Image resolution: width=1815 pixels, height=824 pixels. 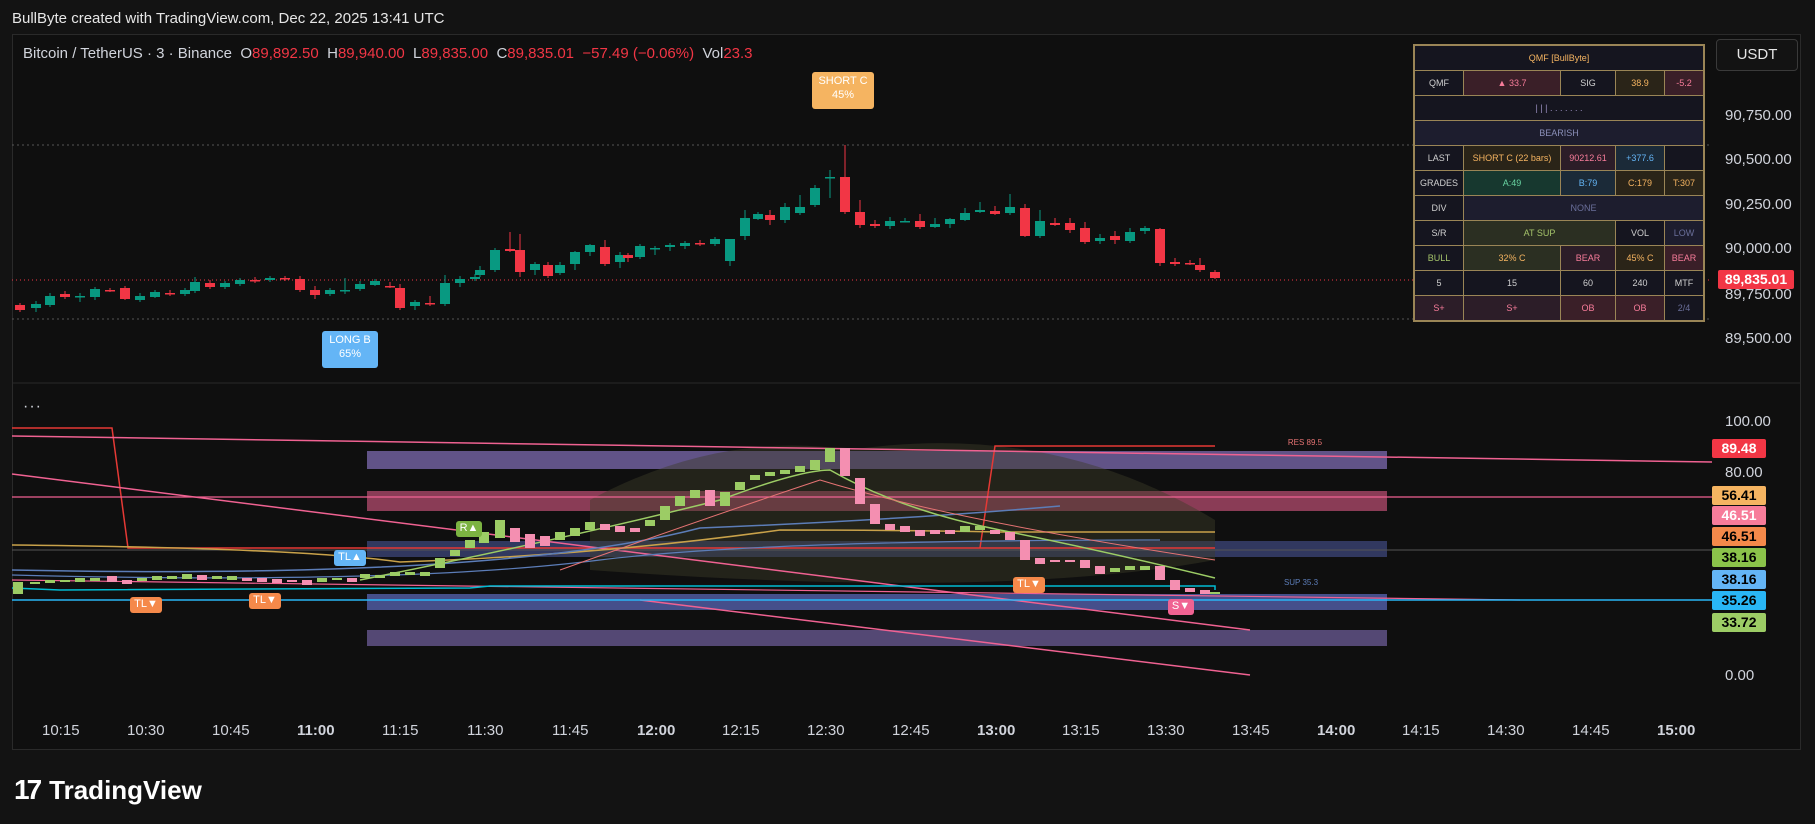 I want to click on low-value: 89,835.00, so click(x=455, y=53).